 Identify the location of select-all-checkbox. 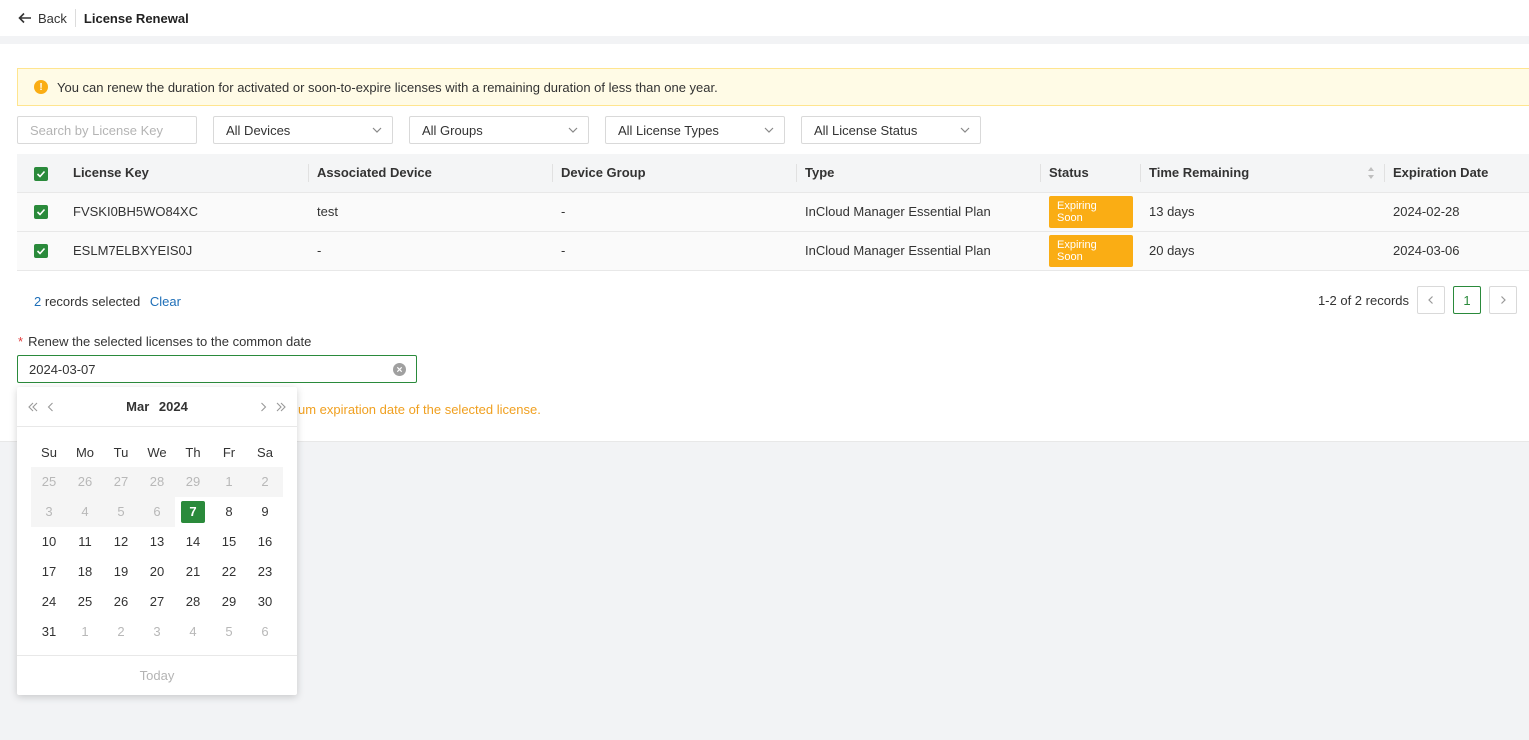
(41, 173).